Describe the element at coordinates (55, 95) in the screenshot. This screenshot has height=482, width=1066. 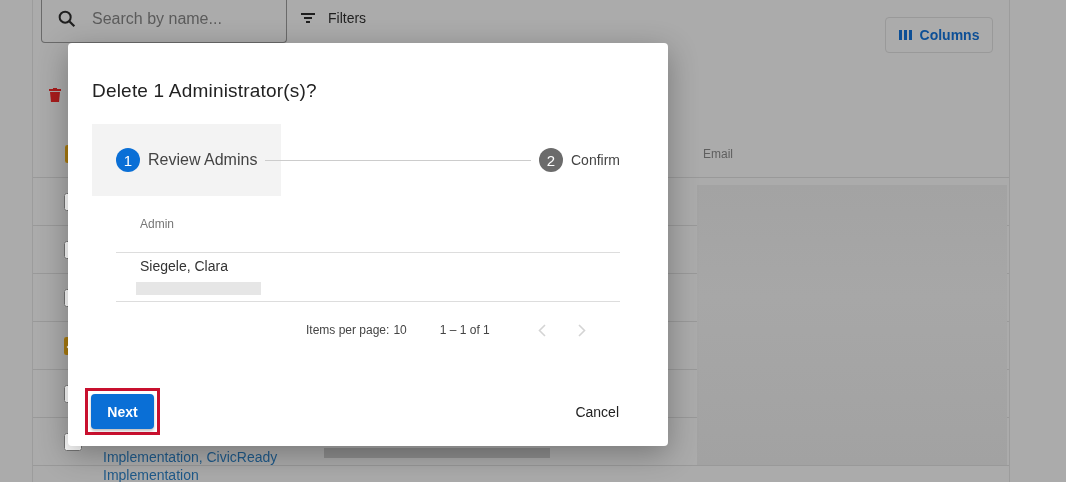
I see `trash-icon` at that location.